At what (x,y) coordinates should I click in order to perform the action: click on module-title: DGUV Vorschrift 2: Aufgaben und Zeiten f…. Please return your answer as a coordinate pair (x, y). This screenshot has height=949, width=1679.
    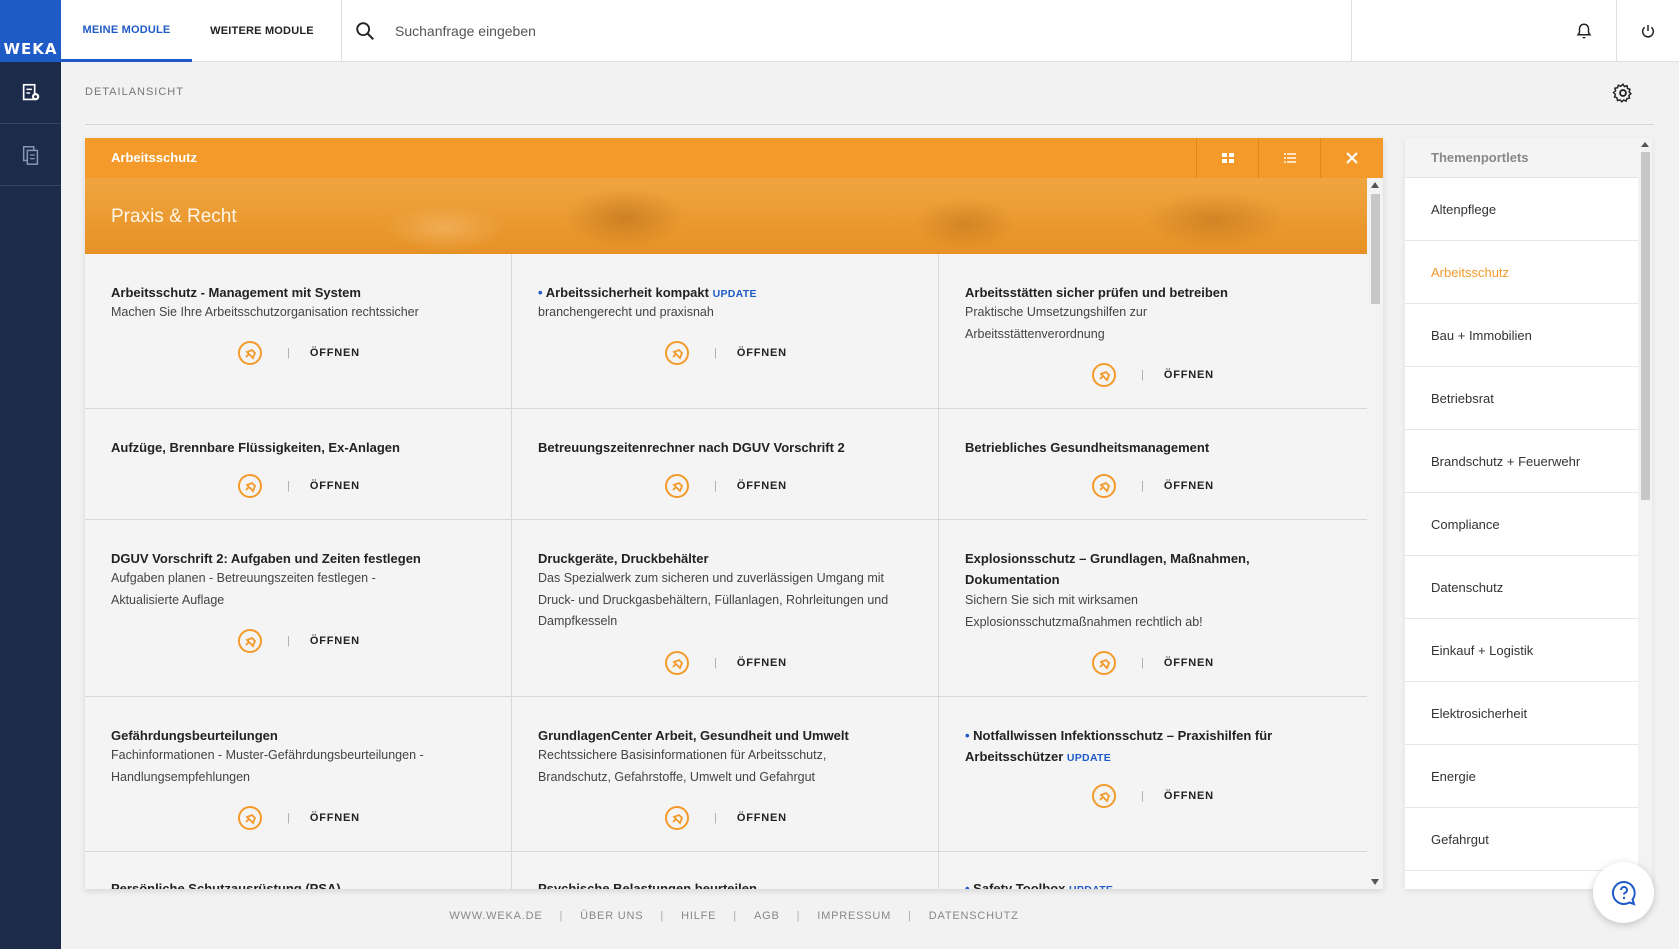
    Looking at the image, I should click on (296, 558).